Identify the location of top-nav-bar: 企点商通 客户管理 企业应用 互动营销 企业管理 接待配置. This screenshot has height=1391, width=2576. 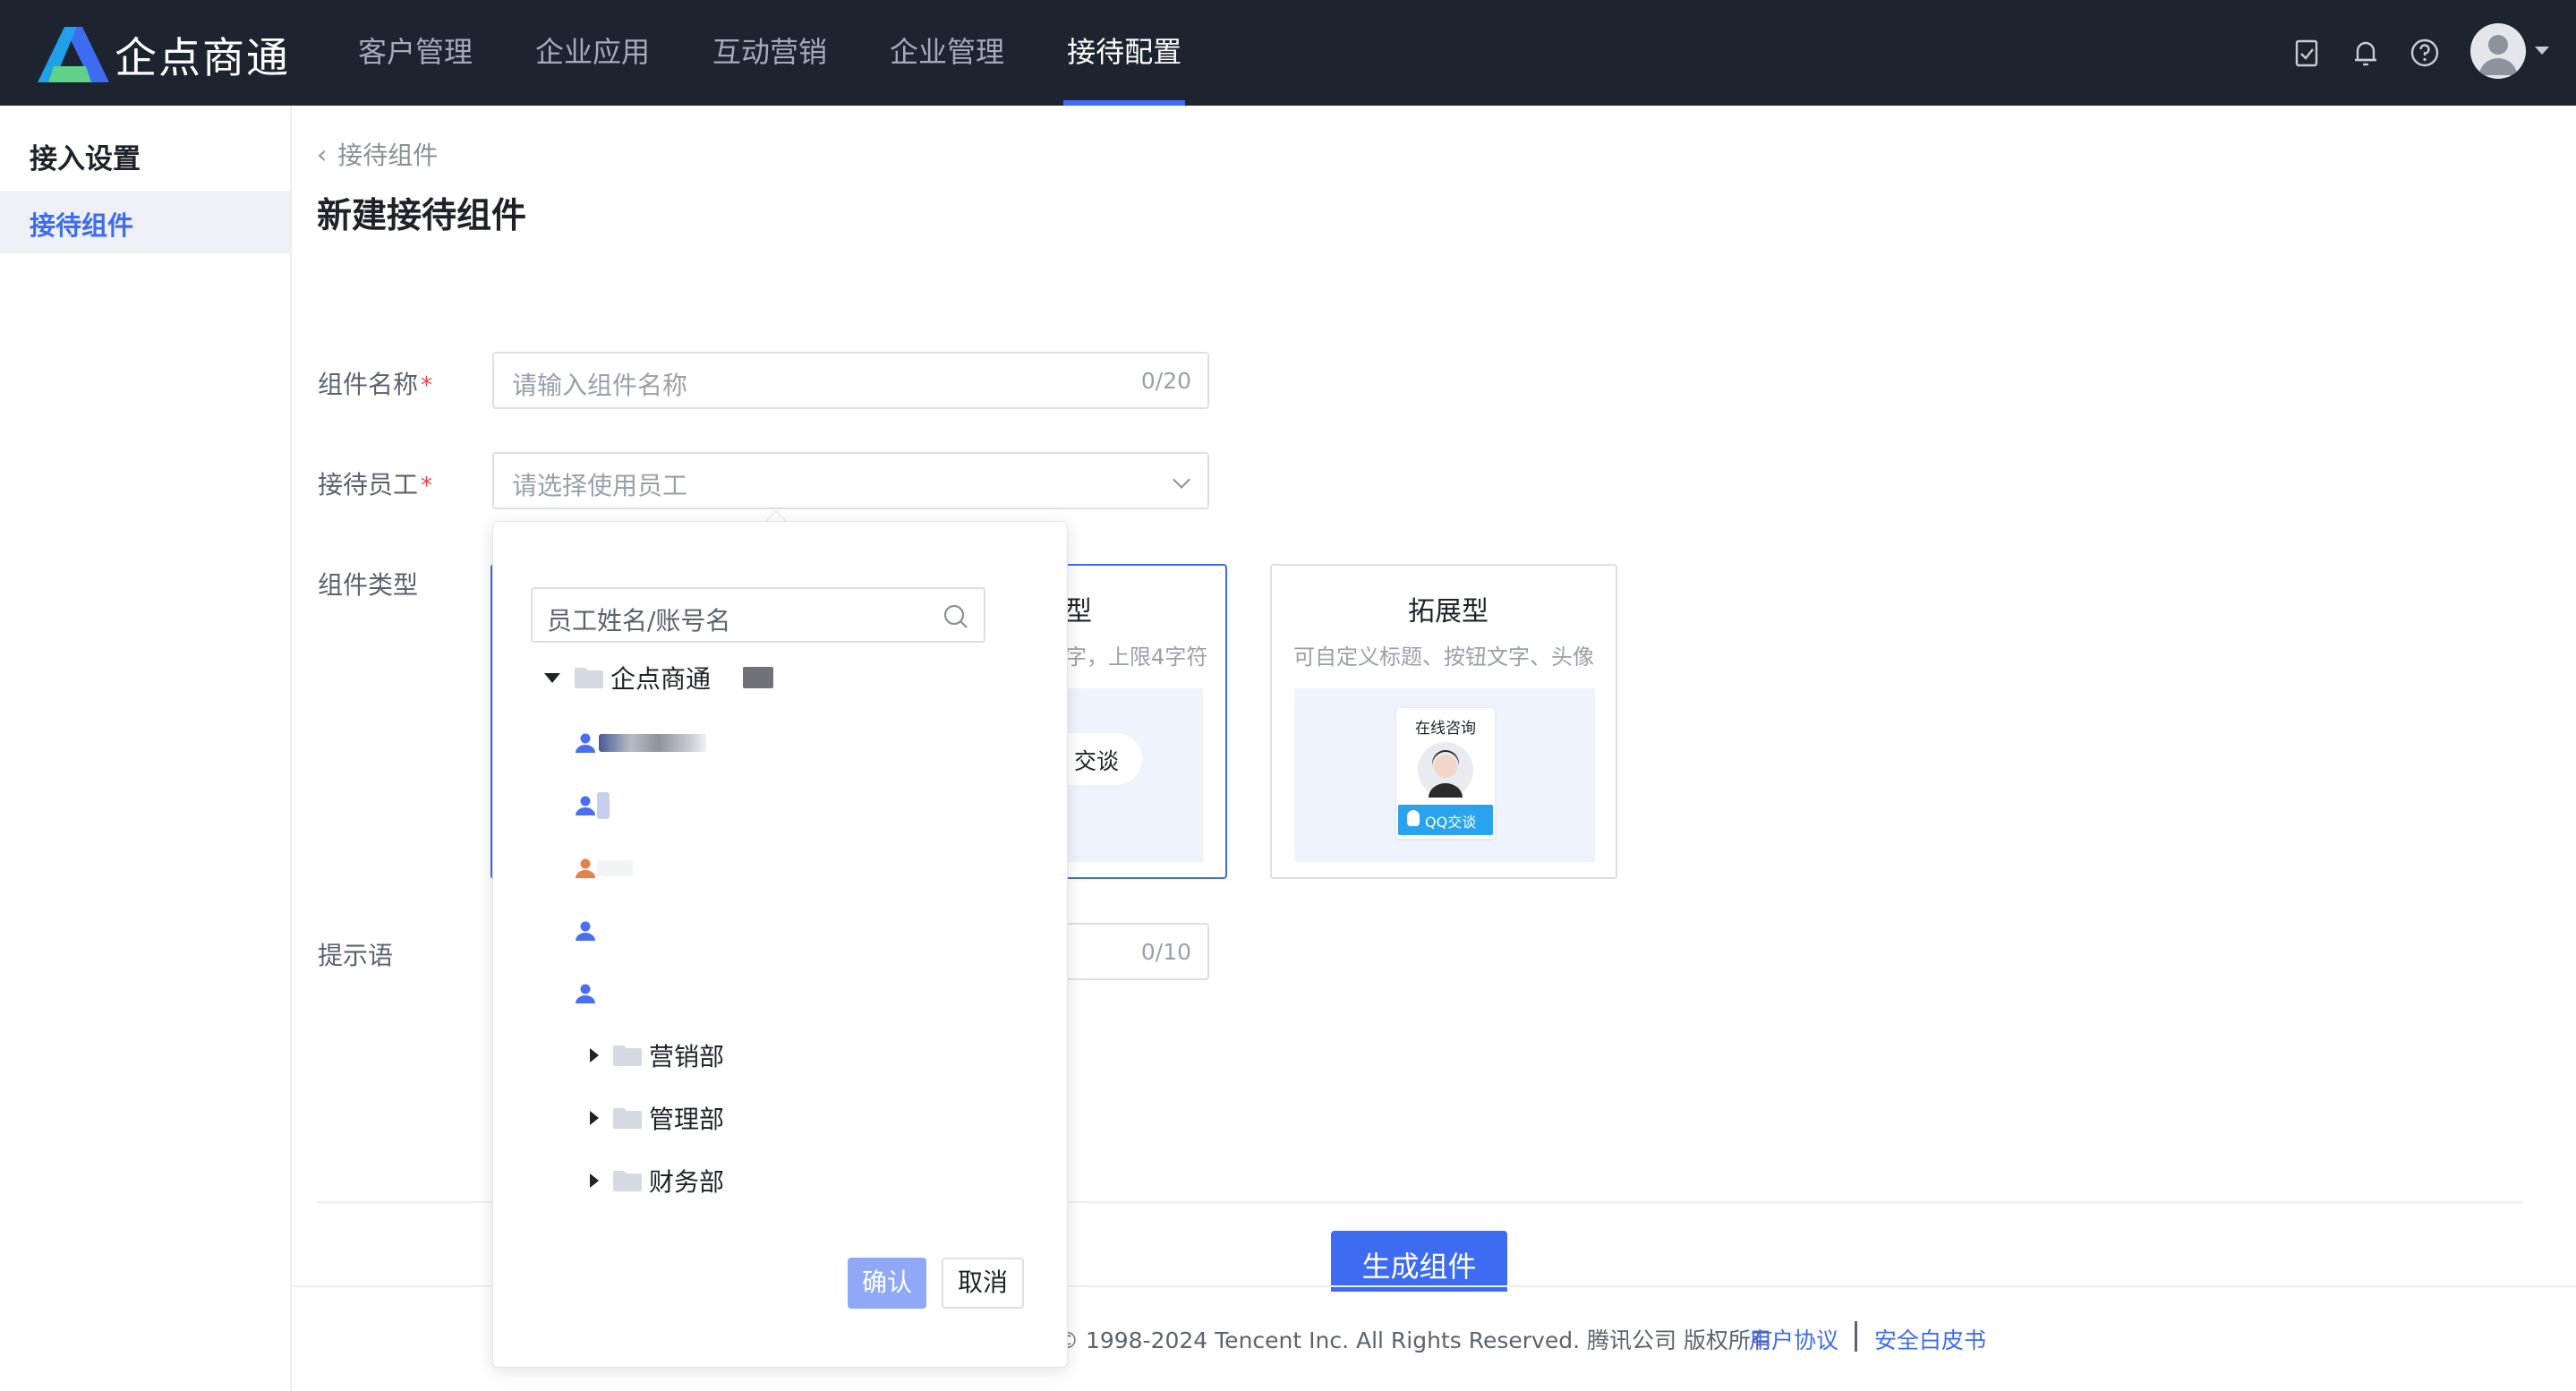
(1288, 53).